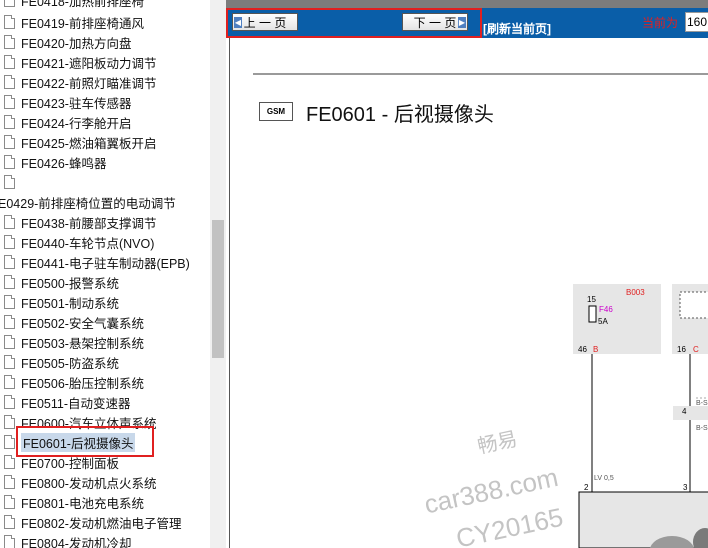 The image size is (708, 548). Describe the element at coordinates (105, 5) in the screenshot. I see `tree-item-partial: FE0418-加热前排座椅` at that location.